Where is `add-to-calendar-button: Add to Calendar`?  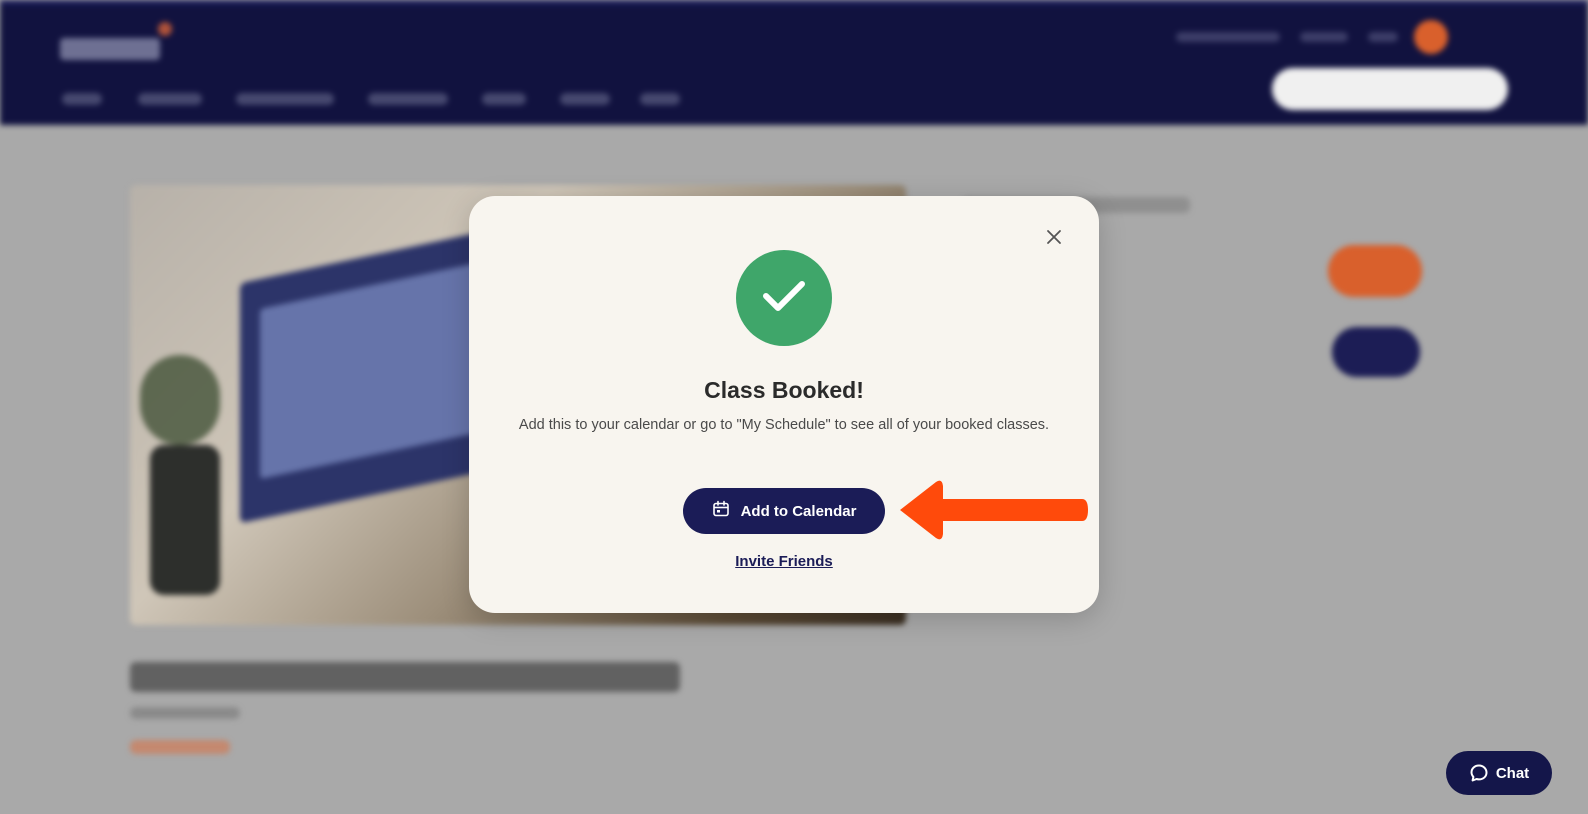
add-to-calendar-button: Add to Calendar is located at coordinates (784, 511).